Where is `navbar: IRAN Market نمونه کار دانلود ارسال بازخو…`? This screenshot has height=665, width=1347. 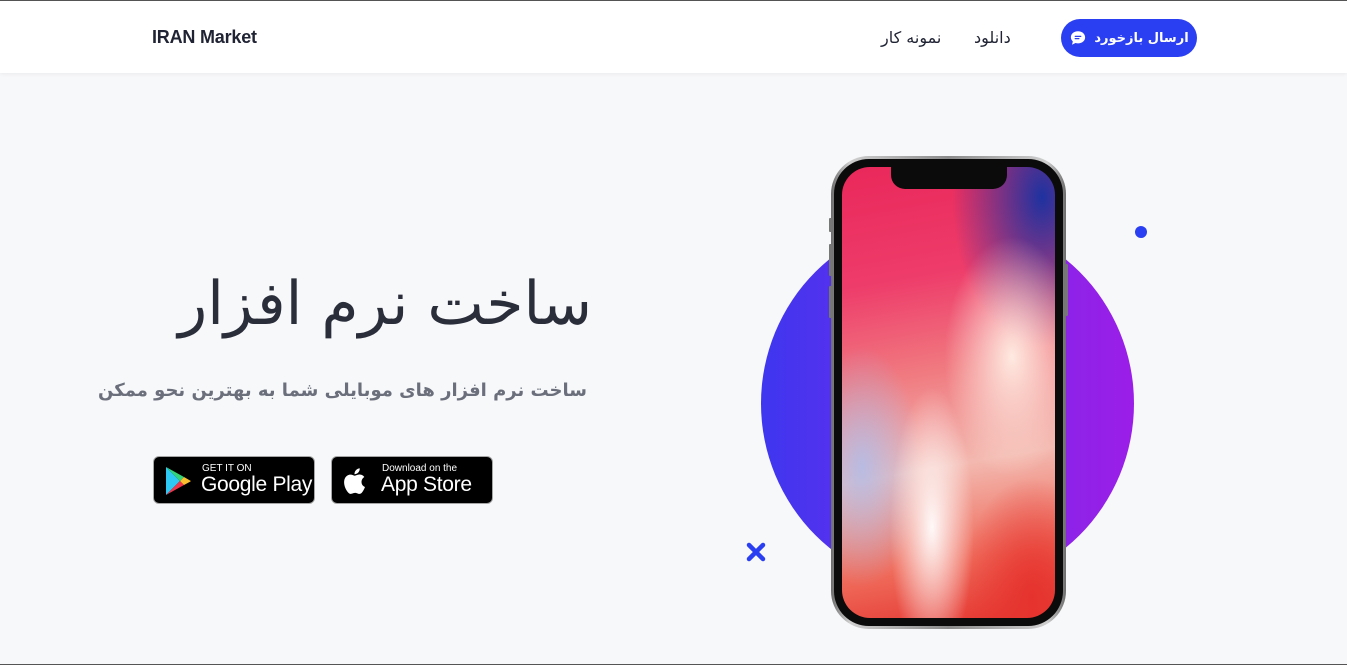 navbar: IRAN Market نمونه کار دانلود ارسال بازخو… is located at coordinates (673, 37).